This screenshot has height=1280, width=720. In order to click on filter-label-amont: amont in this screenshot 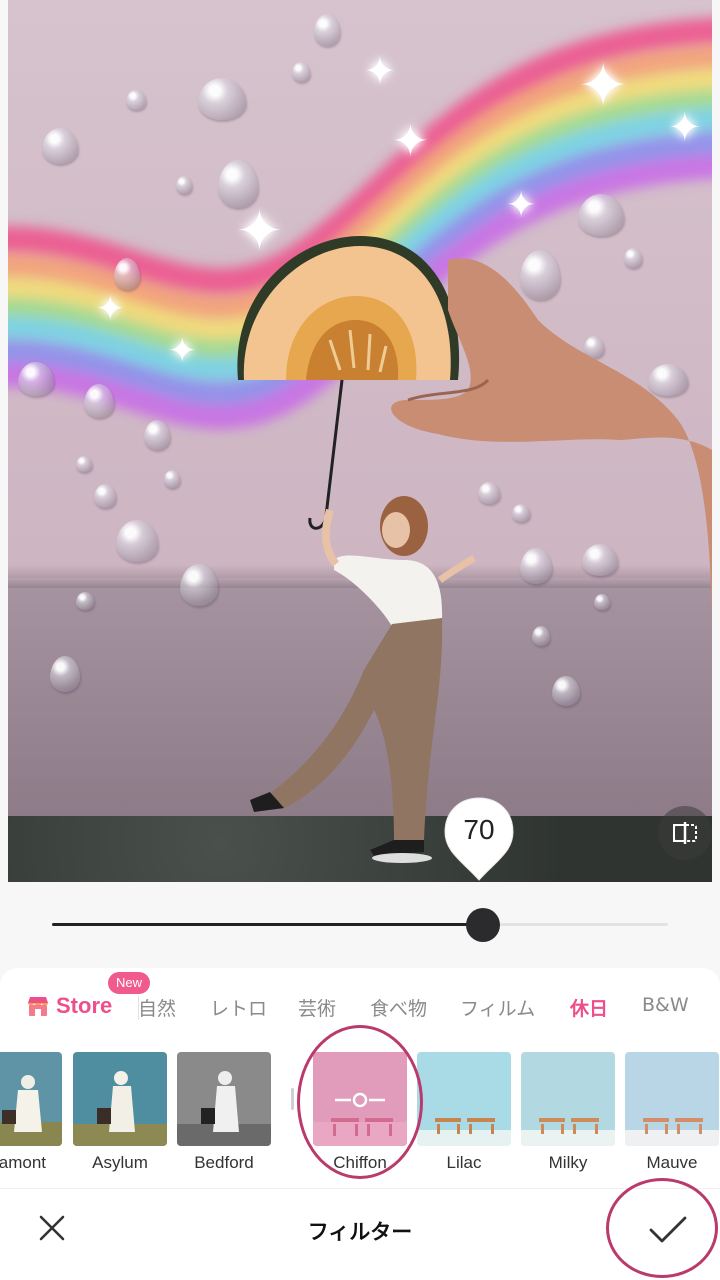, I will do `click(23, 1162)`.